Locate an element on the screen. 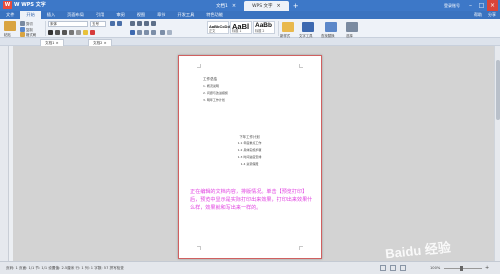 The height and width of the screenshot is (274, 500). toc-title: 工作总结 is located at coordinates (210, 79).